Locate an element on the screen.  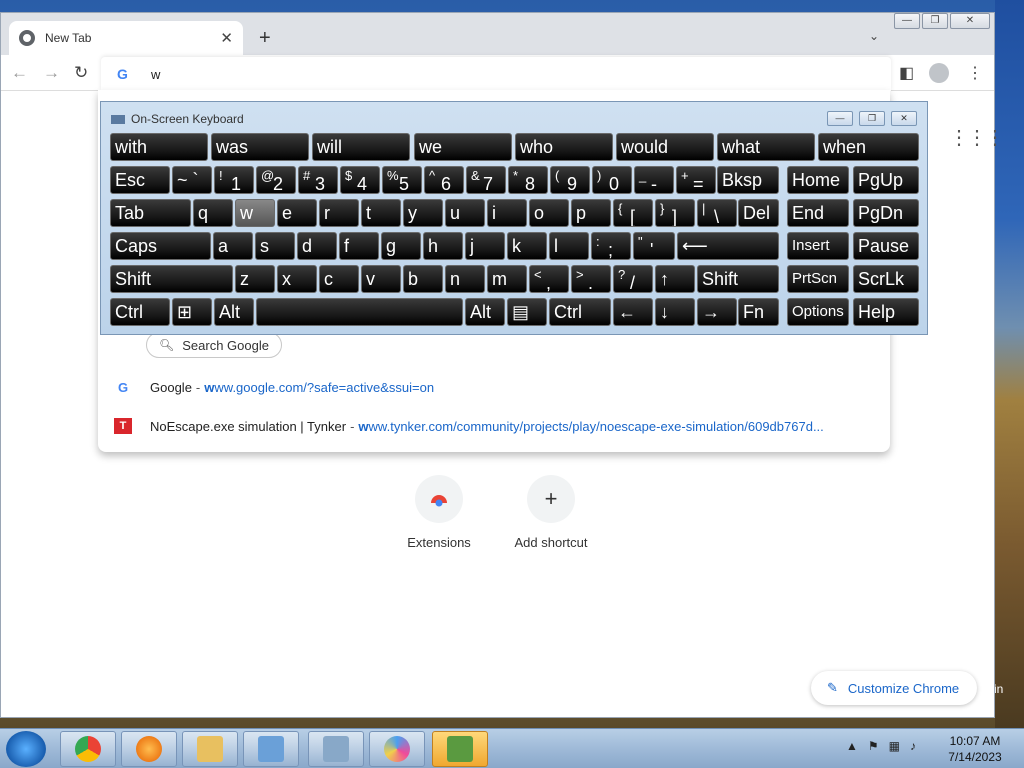
key--: ? / is located at coordinates (633, 279).